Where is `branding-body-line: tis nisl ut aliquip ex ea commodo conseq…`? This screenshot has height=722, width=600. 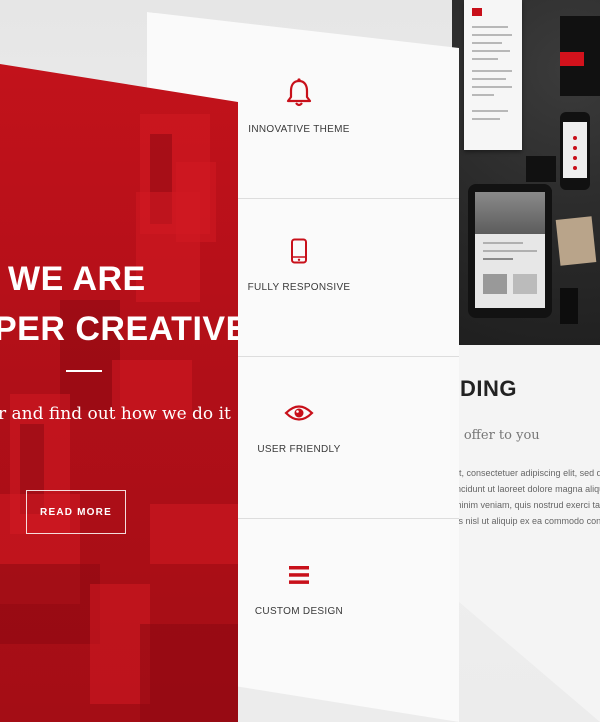 branding-body-line: tis nisl ut aliquip ex ea commodo conseq… is located at coordinates (527, 521).